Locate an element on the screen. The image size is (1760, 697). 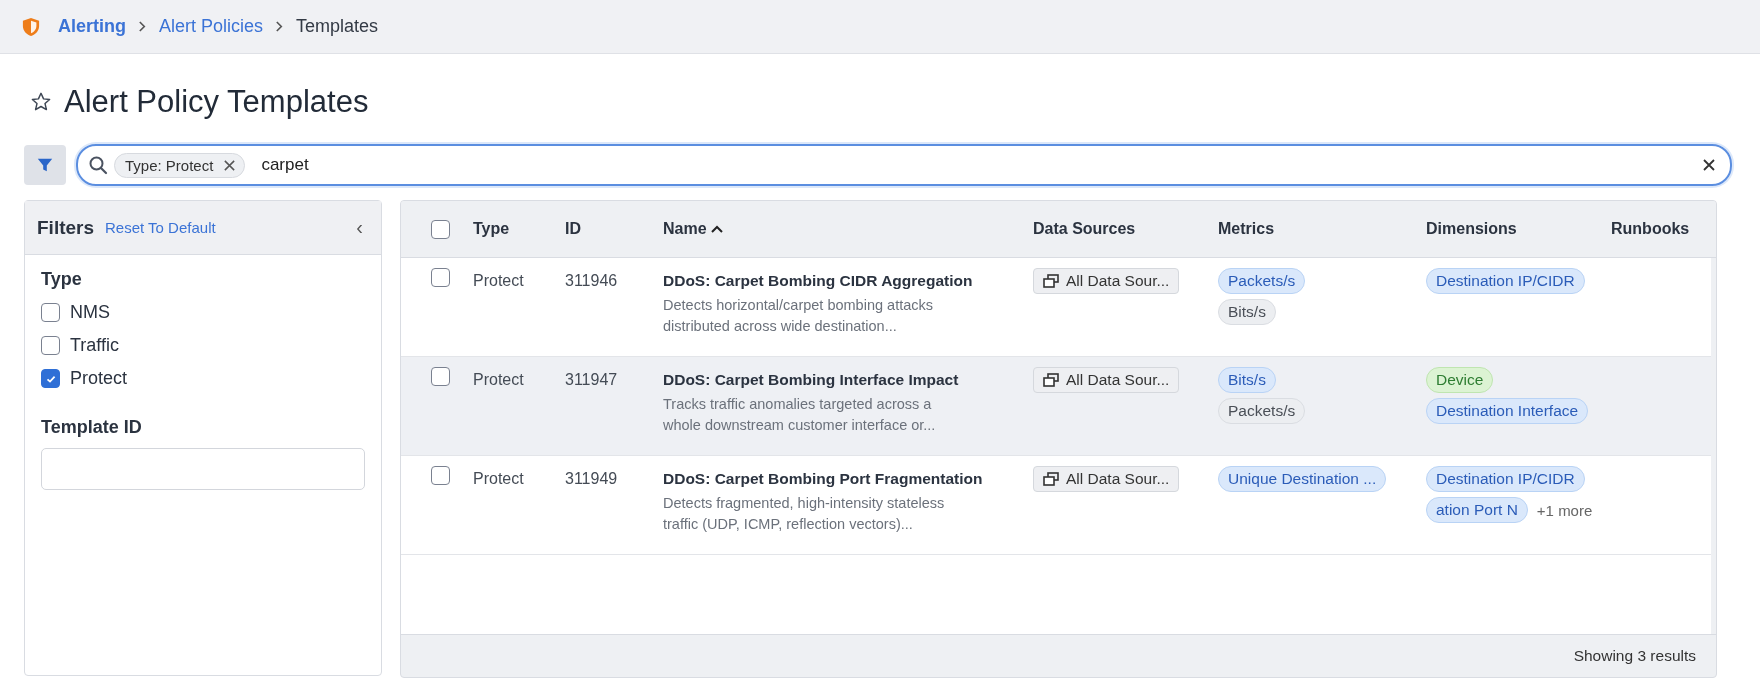
template-name: DDoS: Carpet Bombing Port Fragmentation is located at coordinates (844, 479).